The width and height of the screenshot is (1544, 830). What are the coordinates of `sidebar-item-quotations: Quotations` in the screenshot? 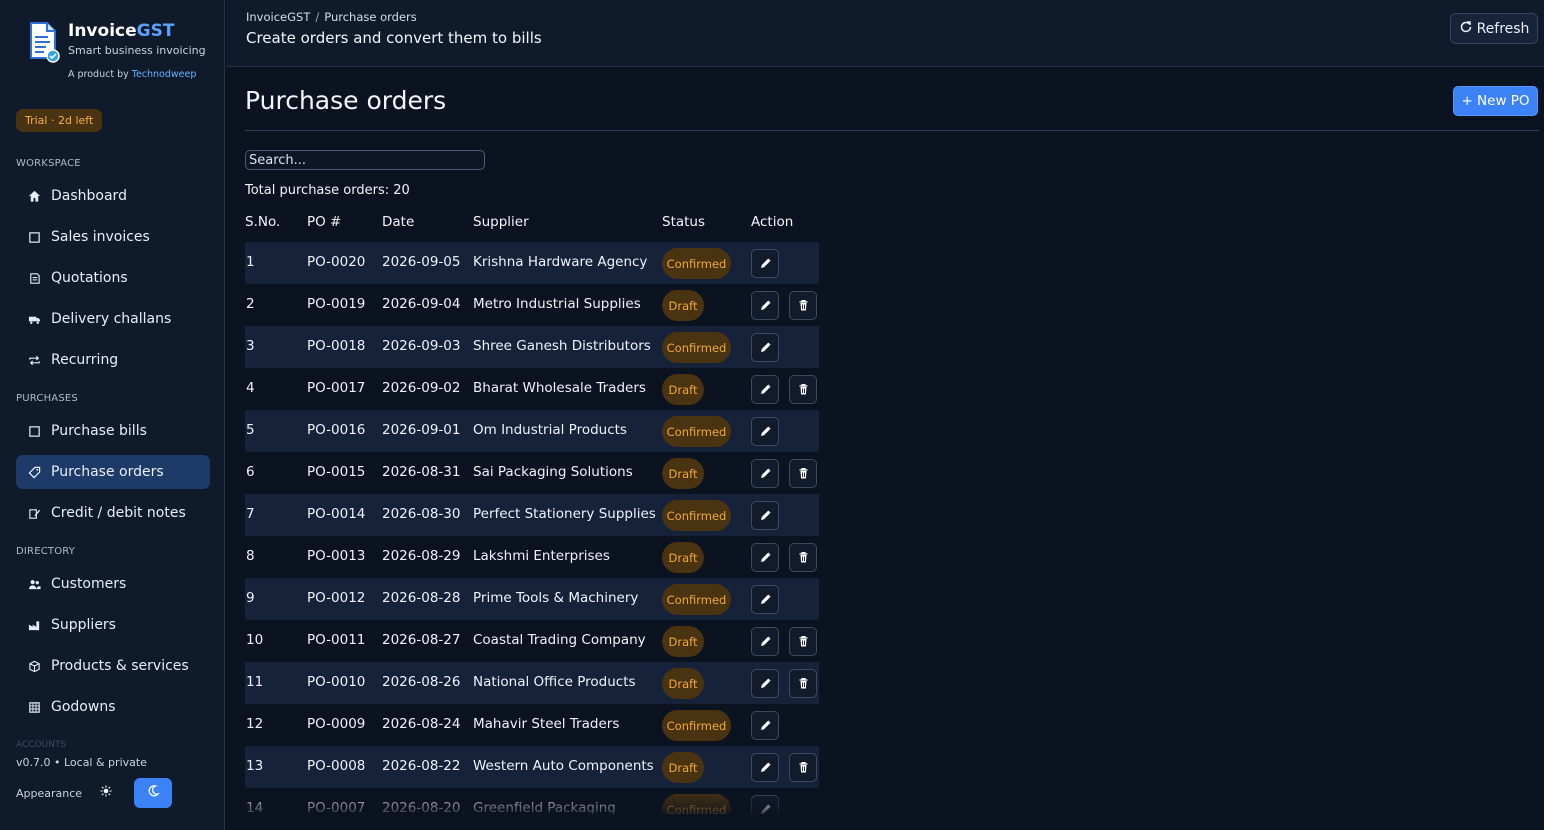 It's located at (113, 278).